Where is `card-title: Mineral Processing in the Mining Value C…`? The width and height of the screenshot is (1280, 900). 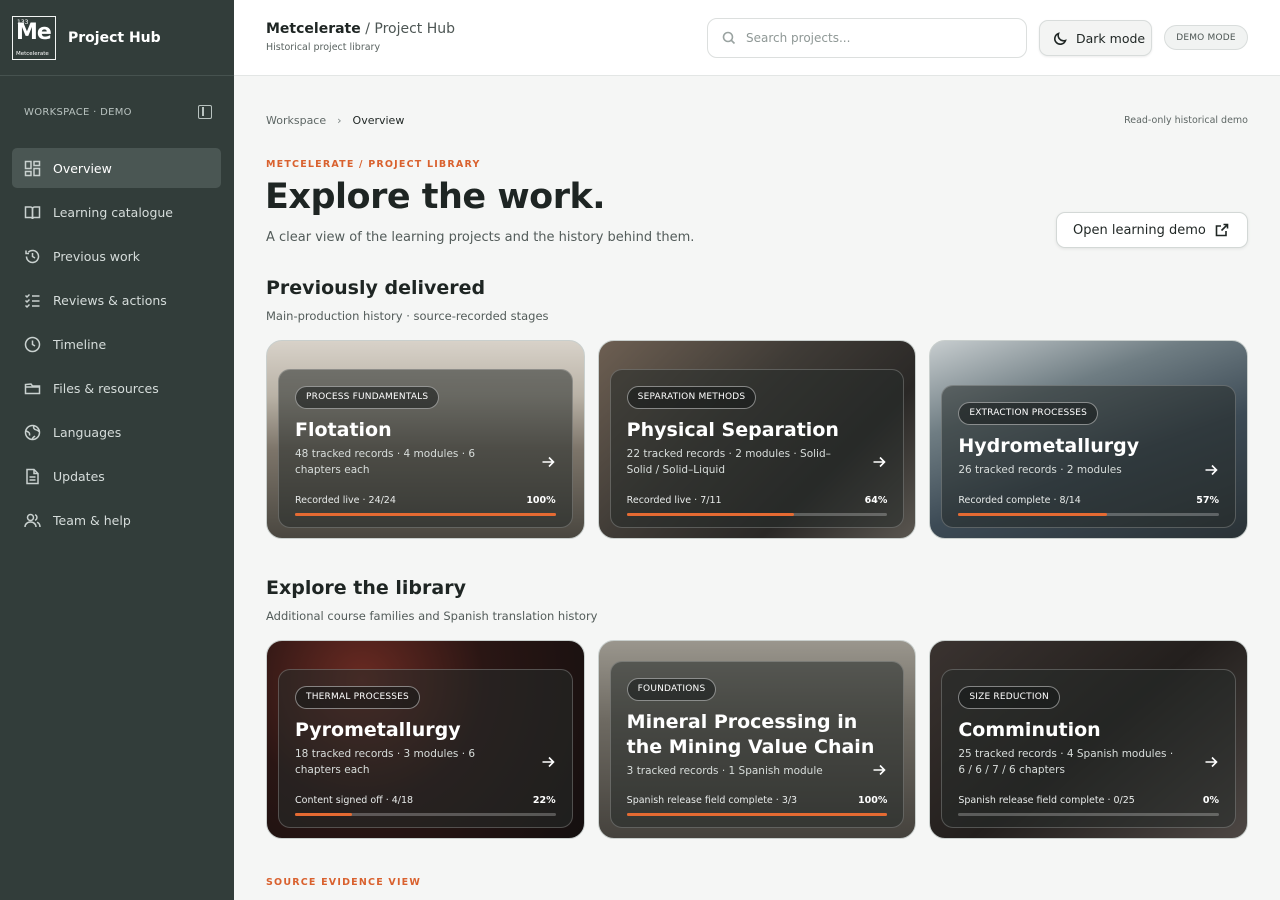
card-title: Mineral Processing in the Mining Value C… is located at coordinates (750, 734).